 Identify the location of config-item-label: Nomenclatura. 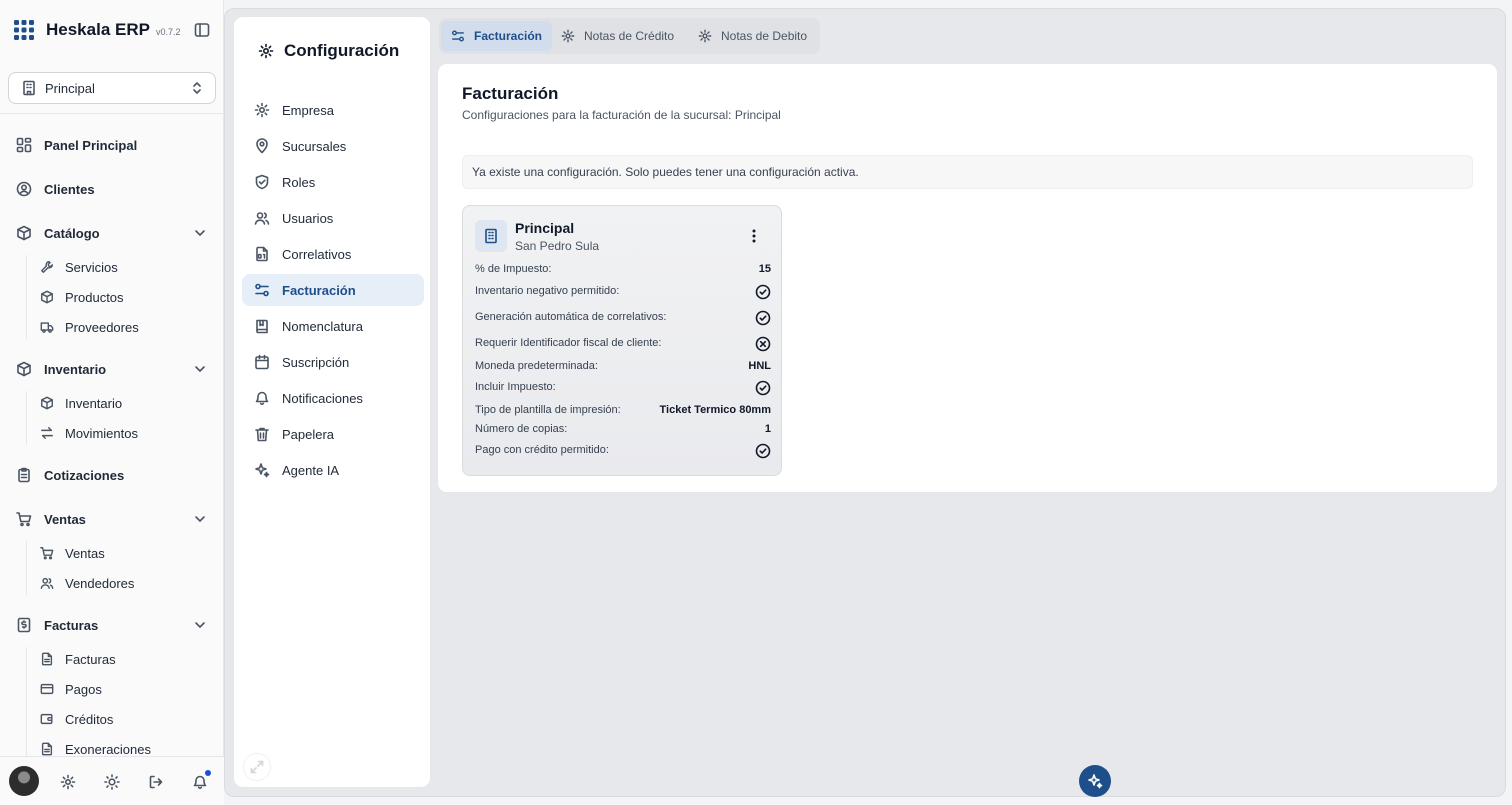
(322, 326).